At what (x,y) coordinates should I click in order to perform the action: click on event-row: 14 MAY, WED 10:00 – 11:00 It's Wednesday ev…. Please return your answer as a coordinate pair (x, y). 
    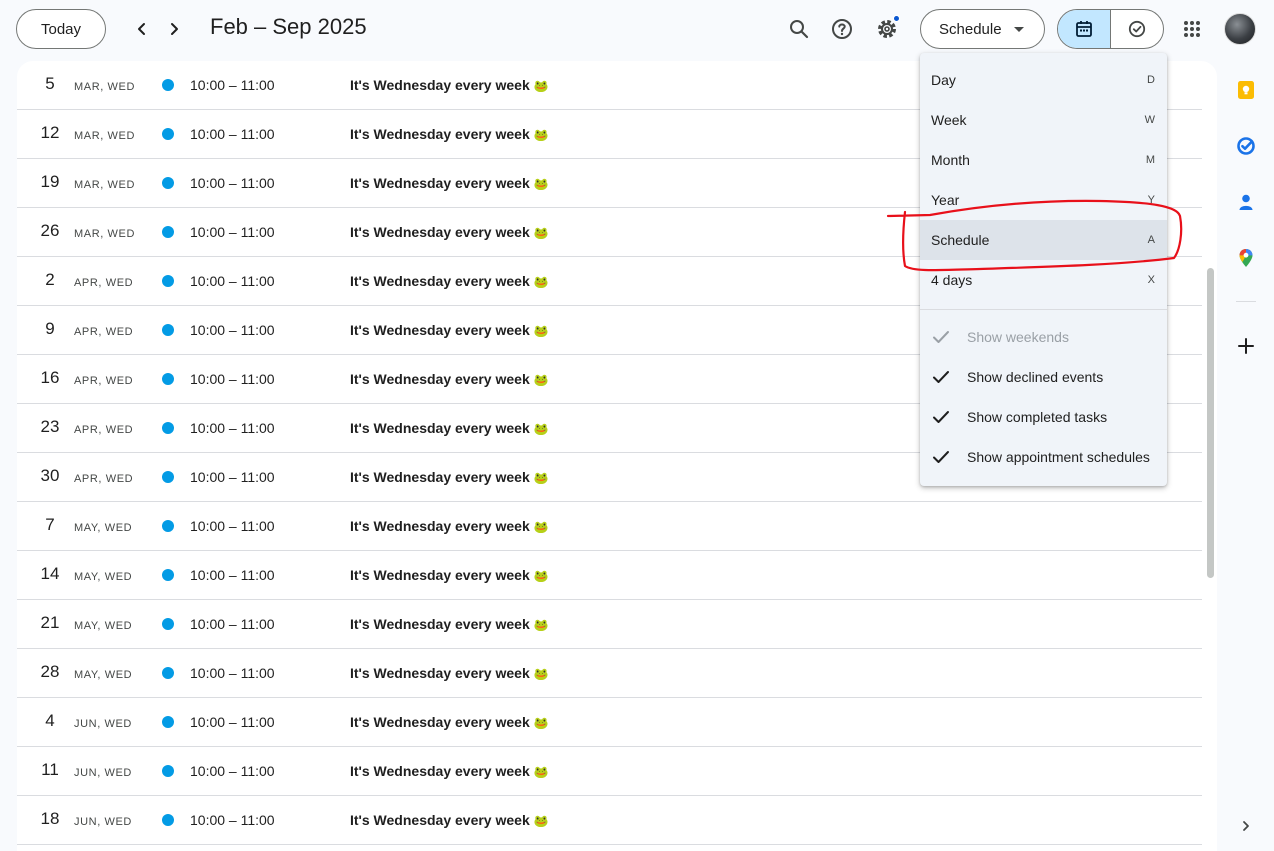
    Looking at the image, I should click on (609, 575).